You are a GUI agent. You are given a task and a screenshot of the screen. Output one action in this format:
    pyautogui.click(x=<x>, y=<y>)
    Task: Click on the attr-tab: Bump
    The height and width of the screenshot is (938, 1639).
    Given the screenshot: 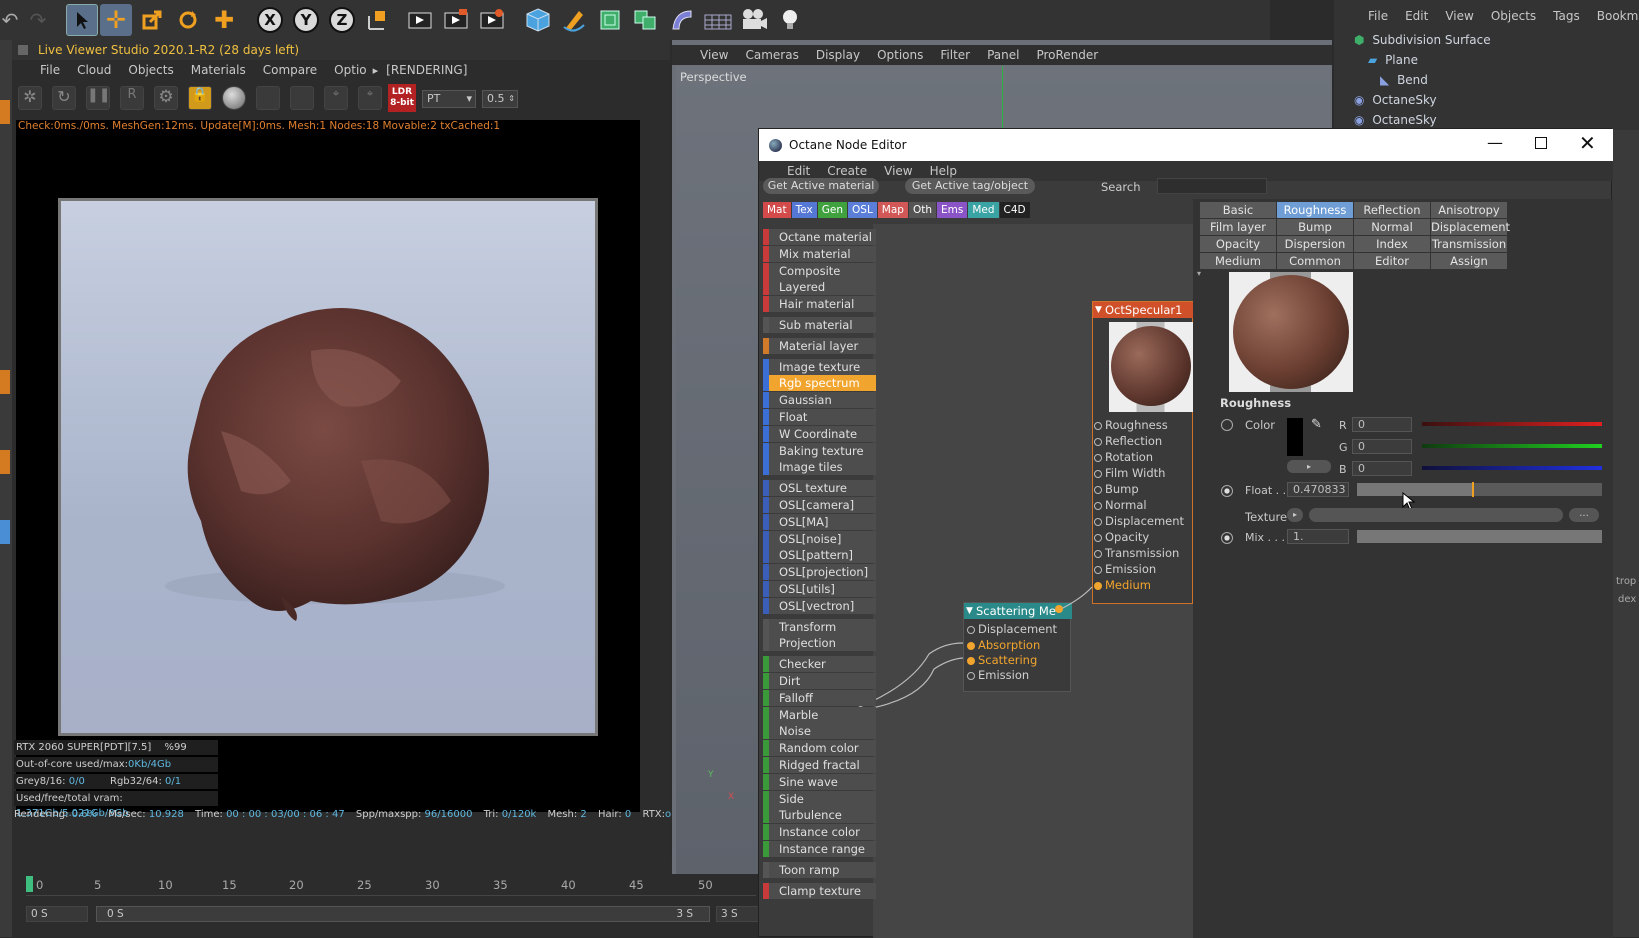 What is the action you would take?
    pyautogui.click(x=1315, y=227)
    